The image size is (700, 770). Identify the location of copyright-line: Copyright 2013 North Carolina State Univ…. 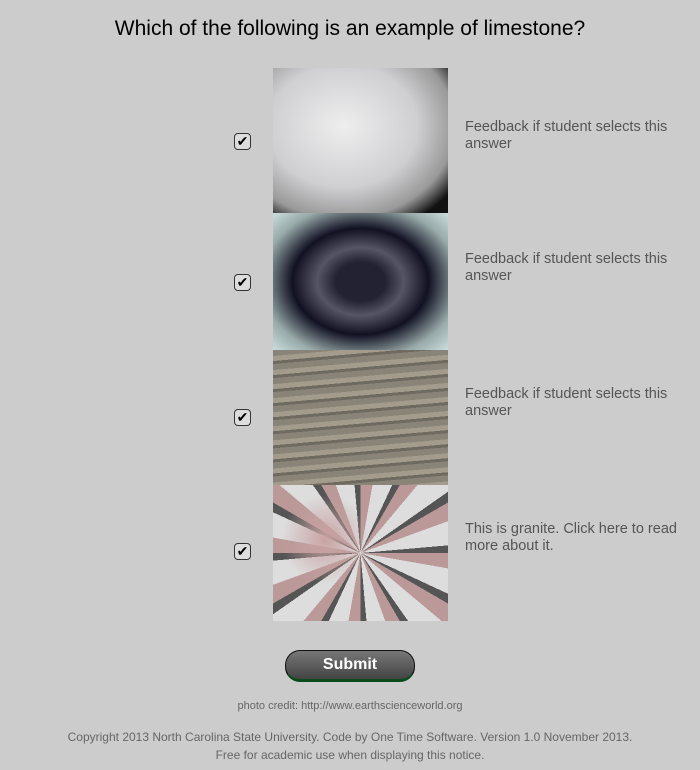
(350, 737).